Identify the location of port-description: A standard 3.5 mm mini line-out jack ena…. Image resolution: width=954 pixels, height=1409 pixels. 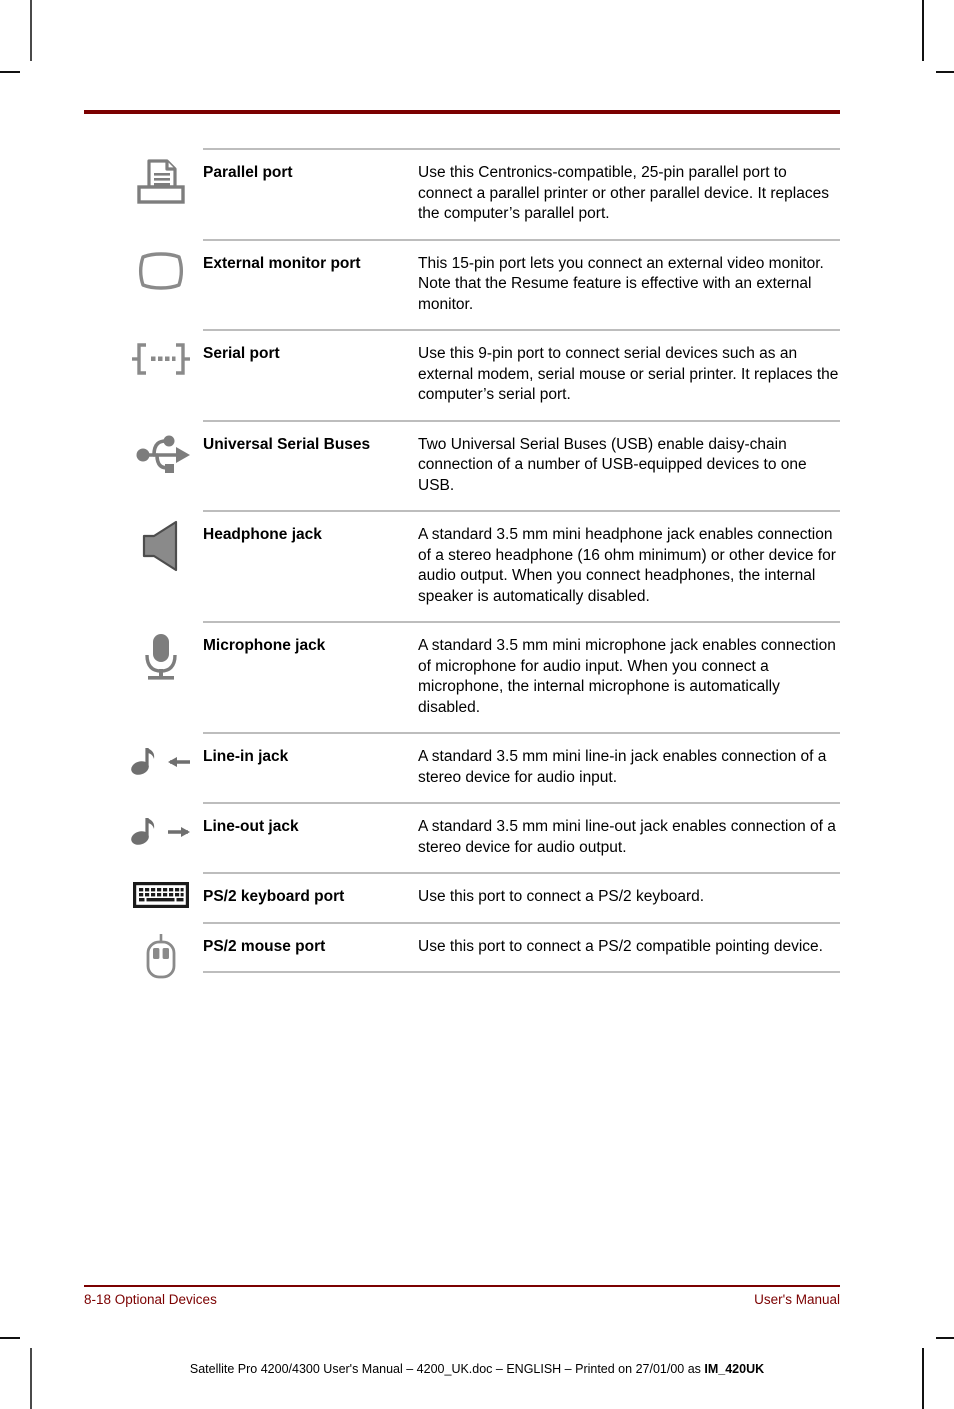
(629, 837).